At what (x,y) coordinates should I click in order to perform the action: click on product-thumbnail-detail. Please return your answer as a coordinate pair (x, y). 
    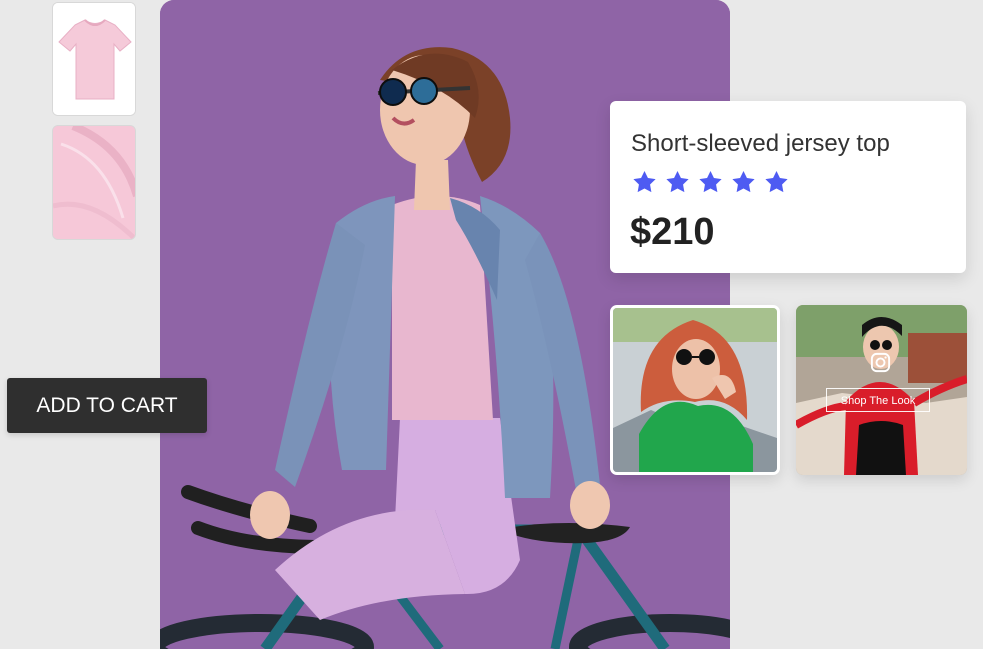
    Looking at the image, I should click on (94, 182).